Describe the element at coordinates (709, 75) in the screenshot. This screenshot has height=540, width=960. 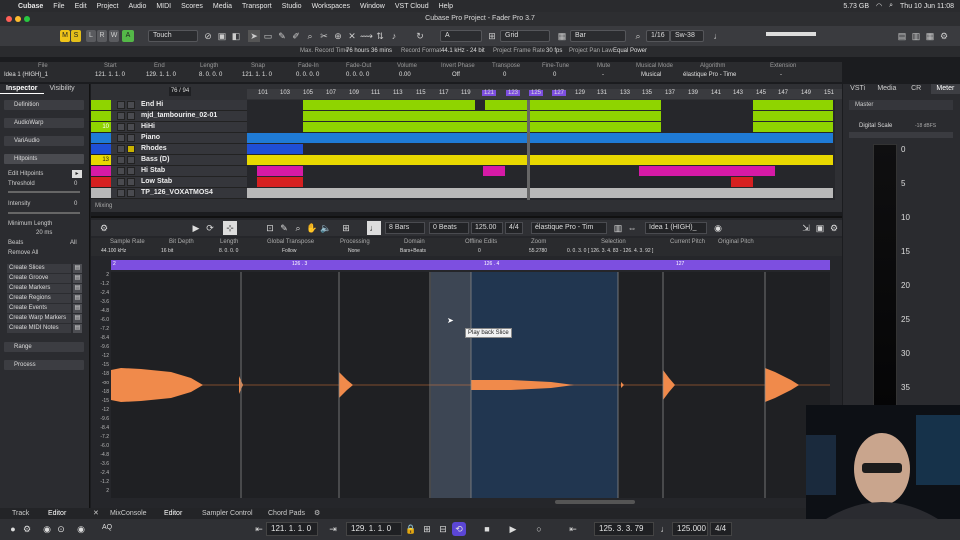
I see `info-algorithm-value: élastique Pro - Time` at that location.